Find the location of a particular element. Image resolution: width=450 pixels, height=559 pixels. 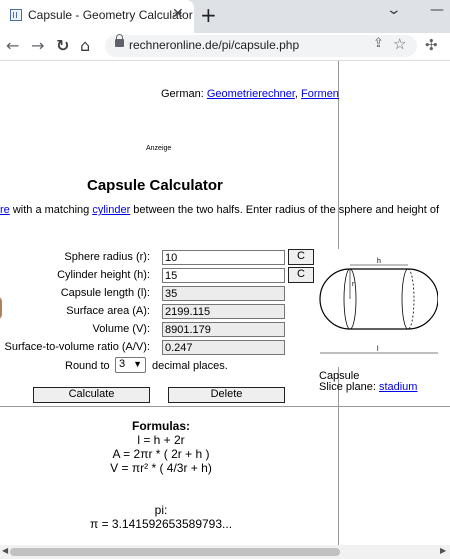

bookmark-star-icon: ☆ is located at coordinates (399, 44).